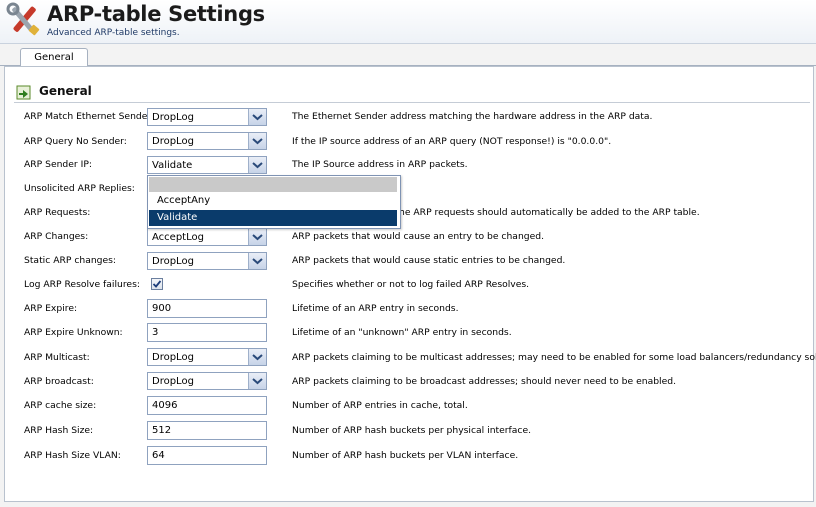 This screenshot has width=816, height=507. I want to click on dropdown-option-acceptany: AcceptAny, so click(273, 201).